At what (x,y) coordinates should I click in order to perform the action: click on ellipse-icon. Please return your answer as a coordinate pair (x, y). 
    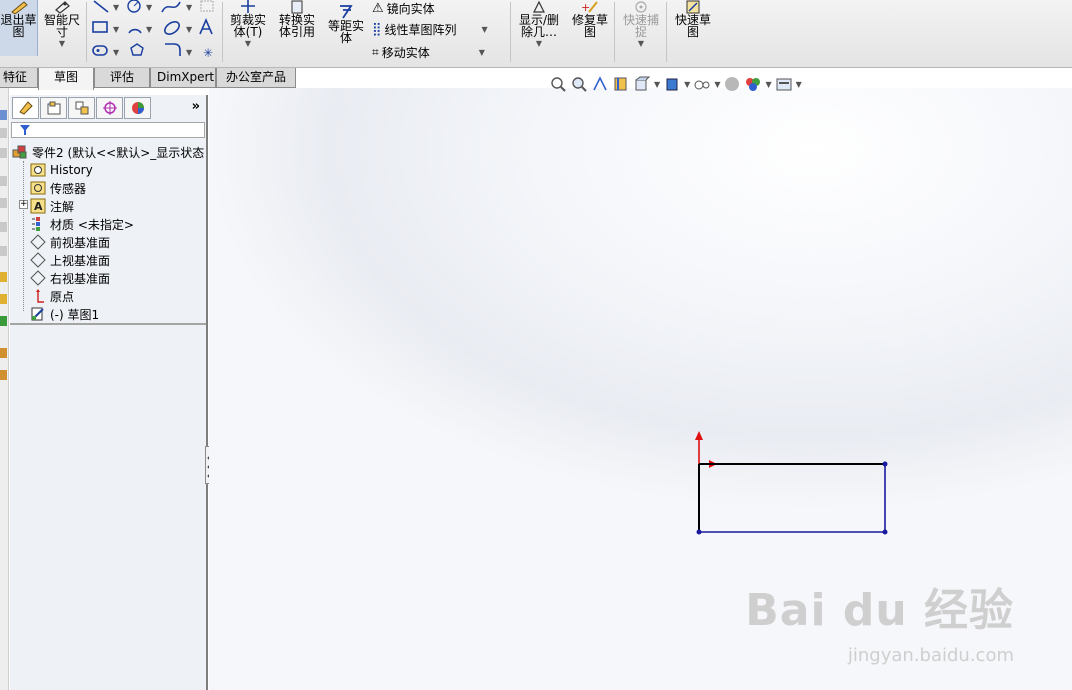
    Looking at the image, I should click on (172, 27).